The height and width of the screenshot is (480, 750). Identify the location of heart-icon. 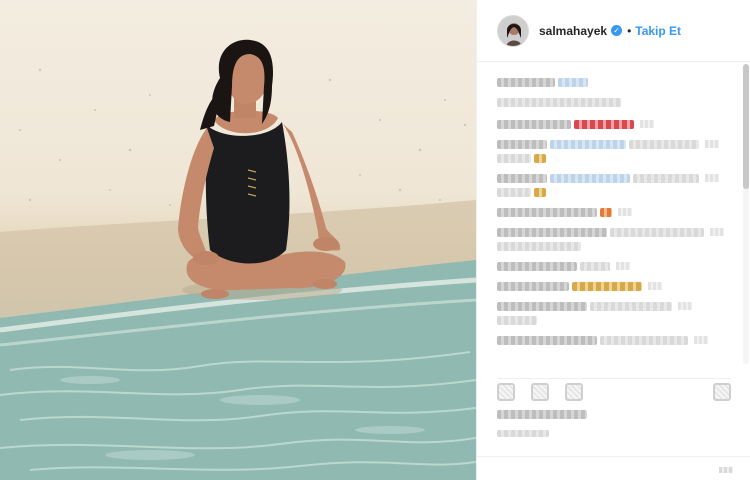
(506, 392).